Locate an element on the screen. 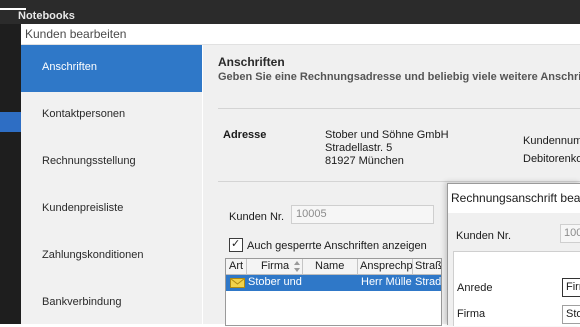 This screenshot has height=327, width=580. sort-icon is located at coordinates (297, 266).